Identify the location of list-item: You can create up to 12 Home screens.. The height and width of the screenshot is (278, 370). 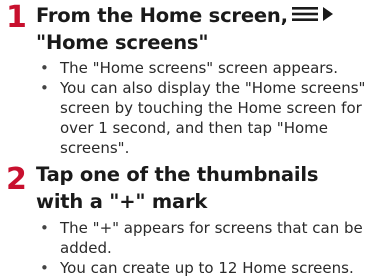
(204, 268).